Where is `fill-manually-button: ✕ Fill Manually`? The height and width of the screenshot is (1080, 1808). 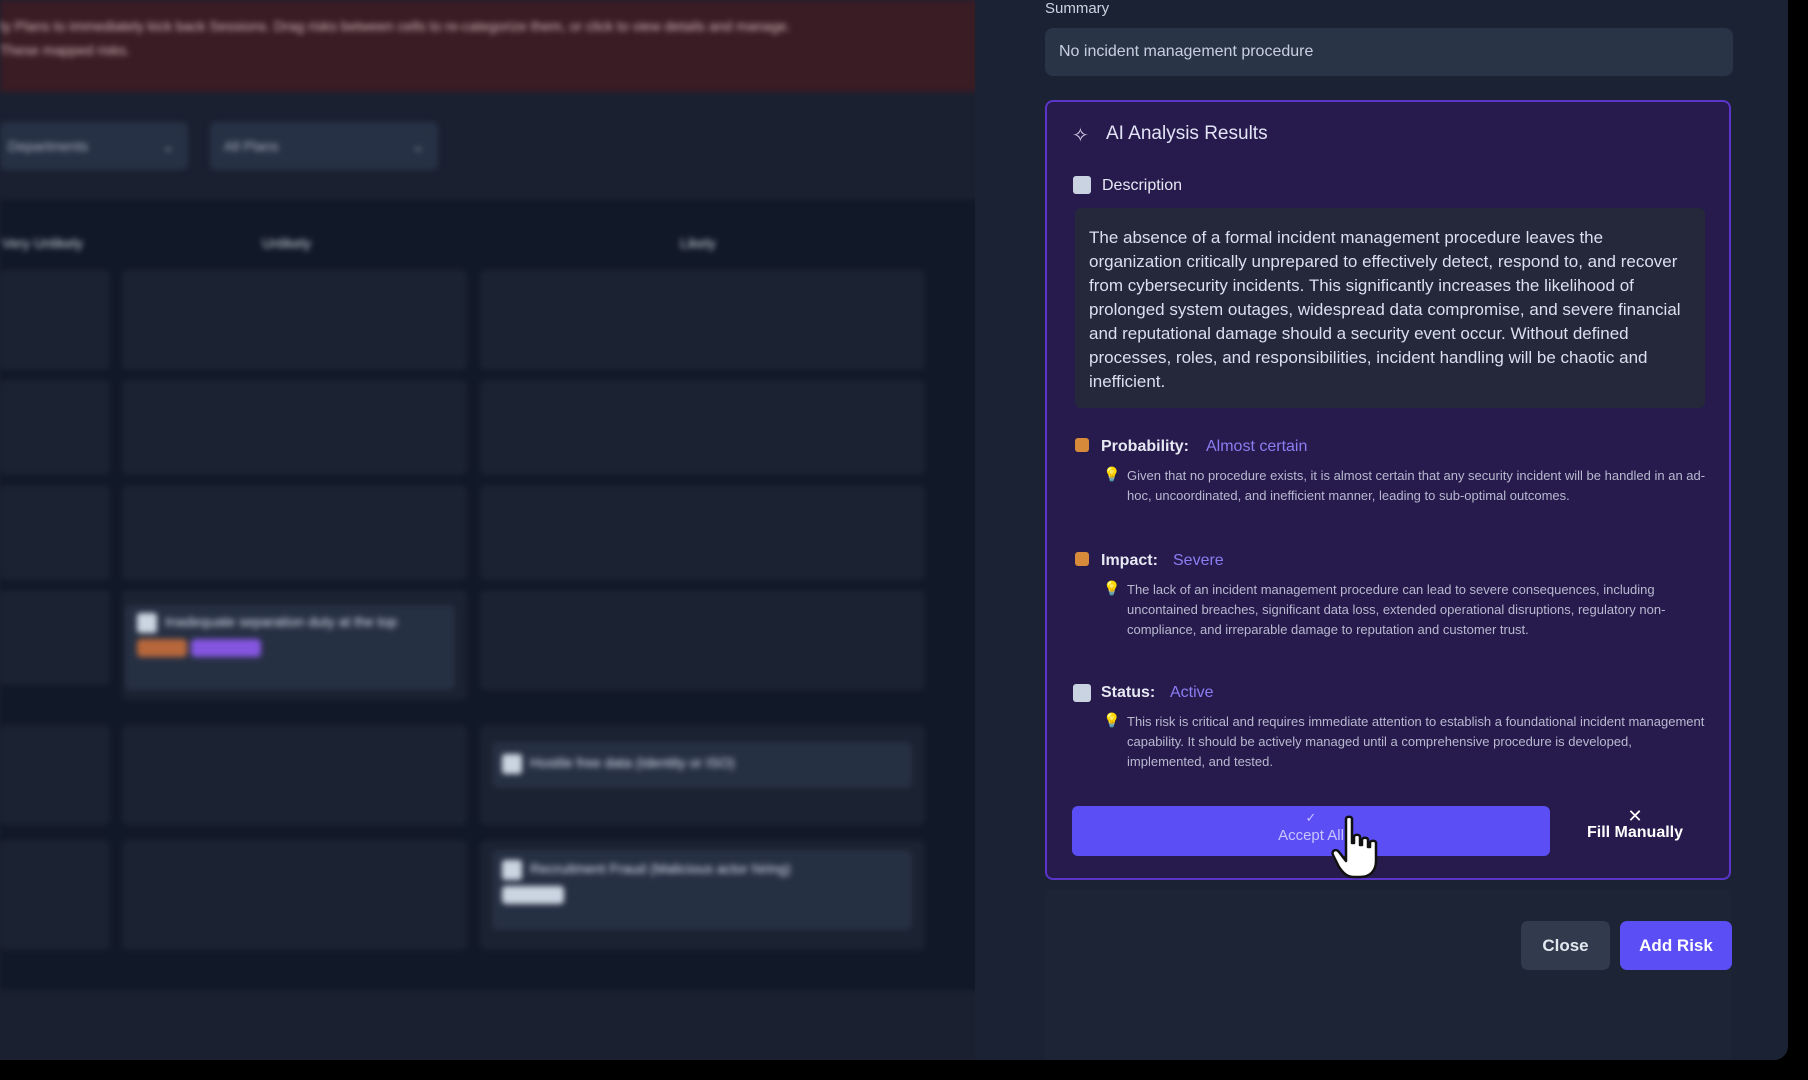 fill-manually-button: ✕ Fill Manually is located at coordinates (1635, 824).